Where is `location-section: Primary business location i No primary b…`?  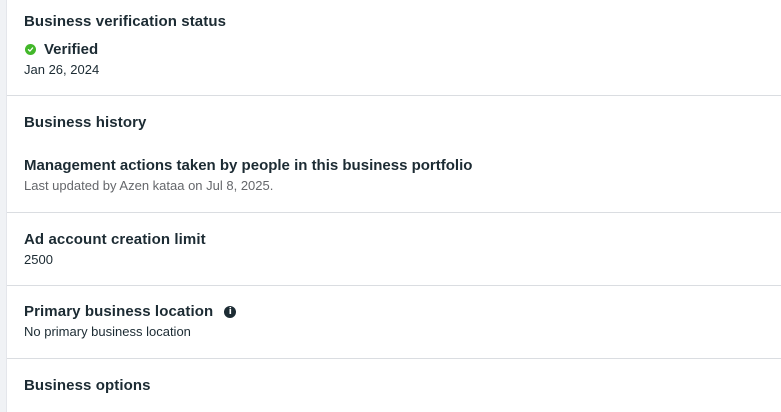 location-section: Primary business location i No primary b… is located at coordinates (394, 321).